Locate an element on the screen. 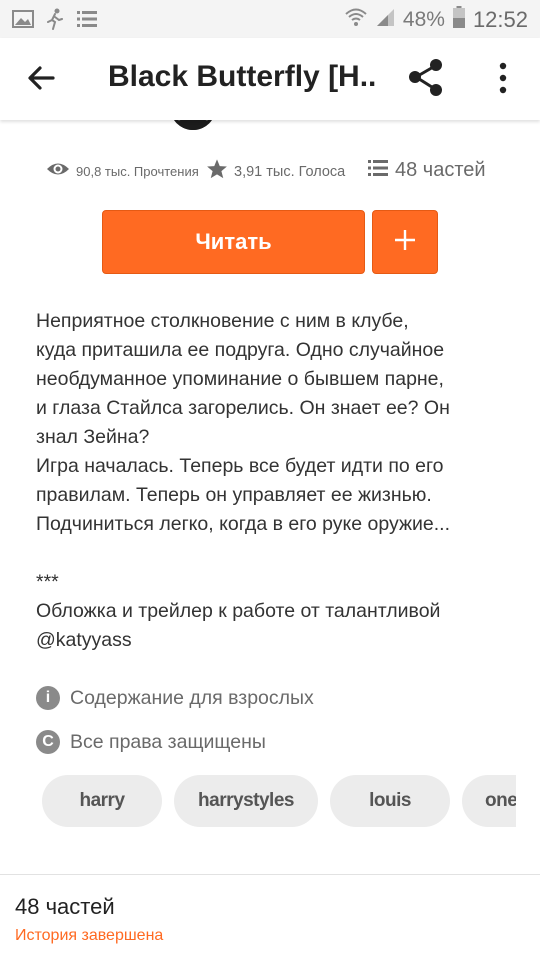  tag-chip: one is located at coordinates (489, 801).